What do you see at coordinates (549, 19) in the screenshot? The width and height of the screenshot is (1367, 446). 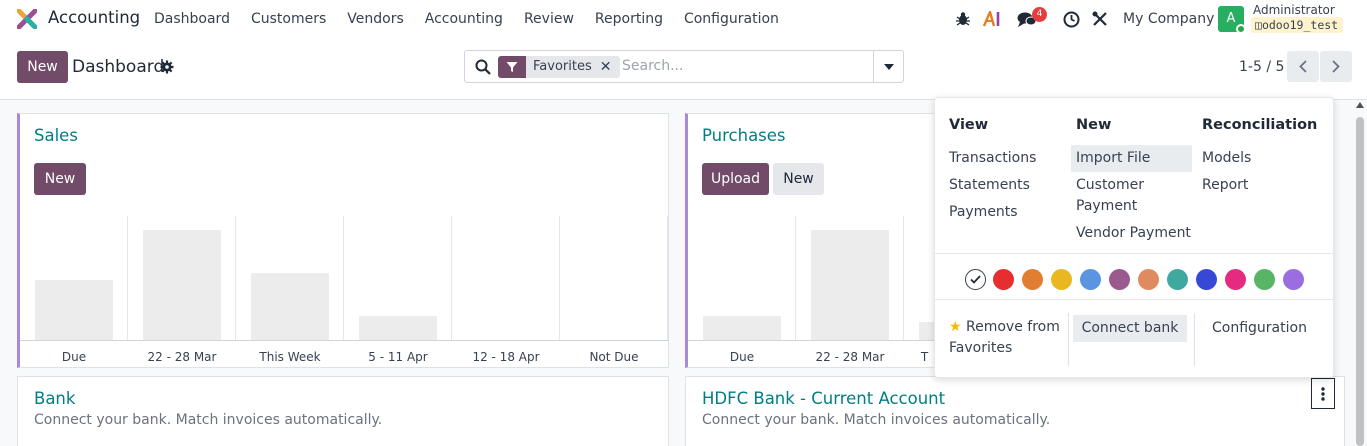 I see `menu-review: Review` at bounding box center [549, 19].